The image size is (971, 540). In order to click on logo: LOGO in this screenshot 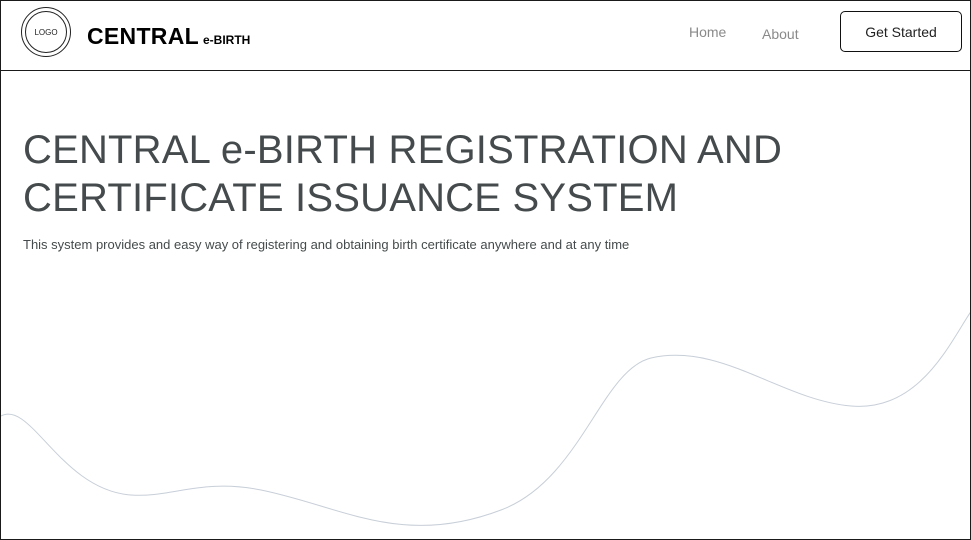, I will do `click(46, 32)`.